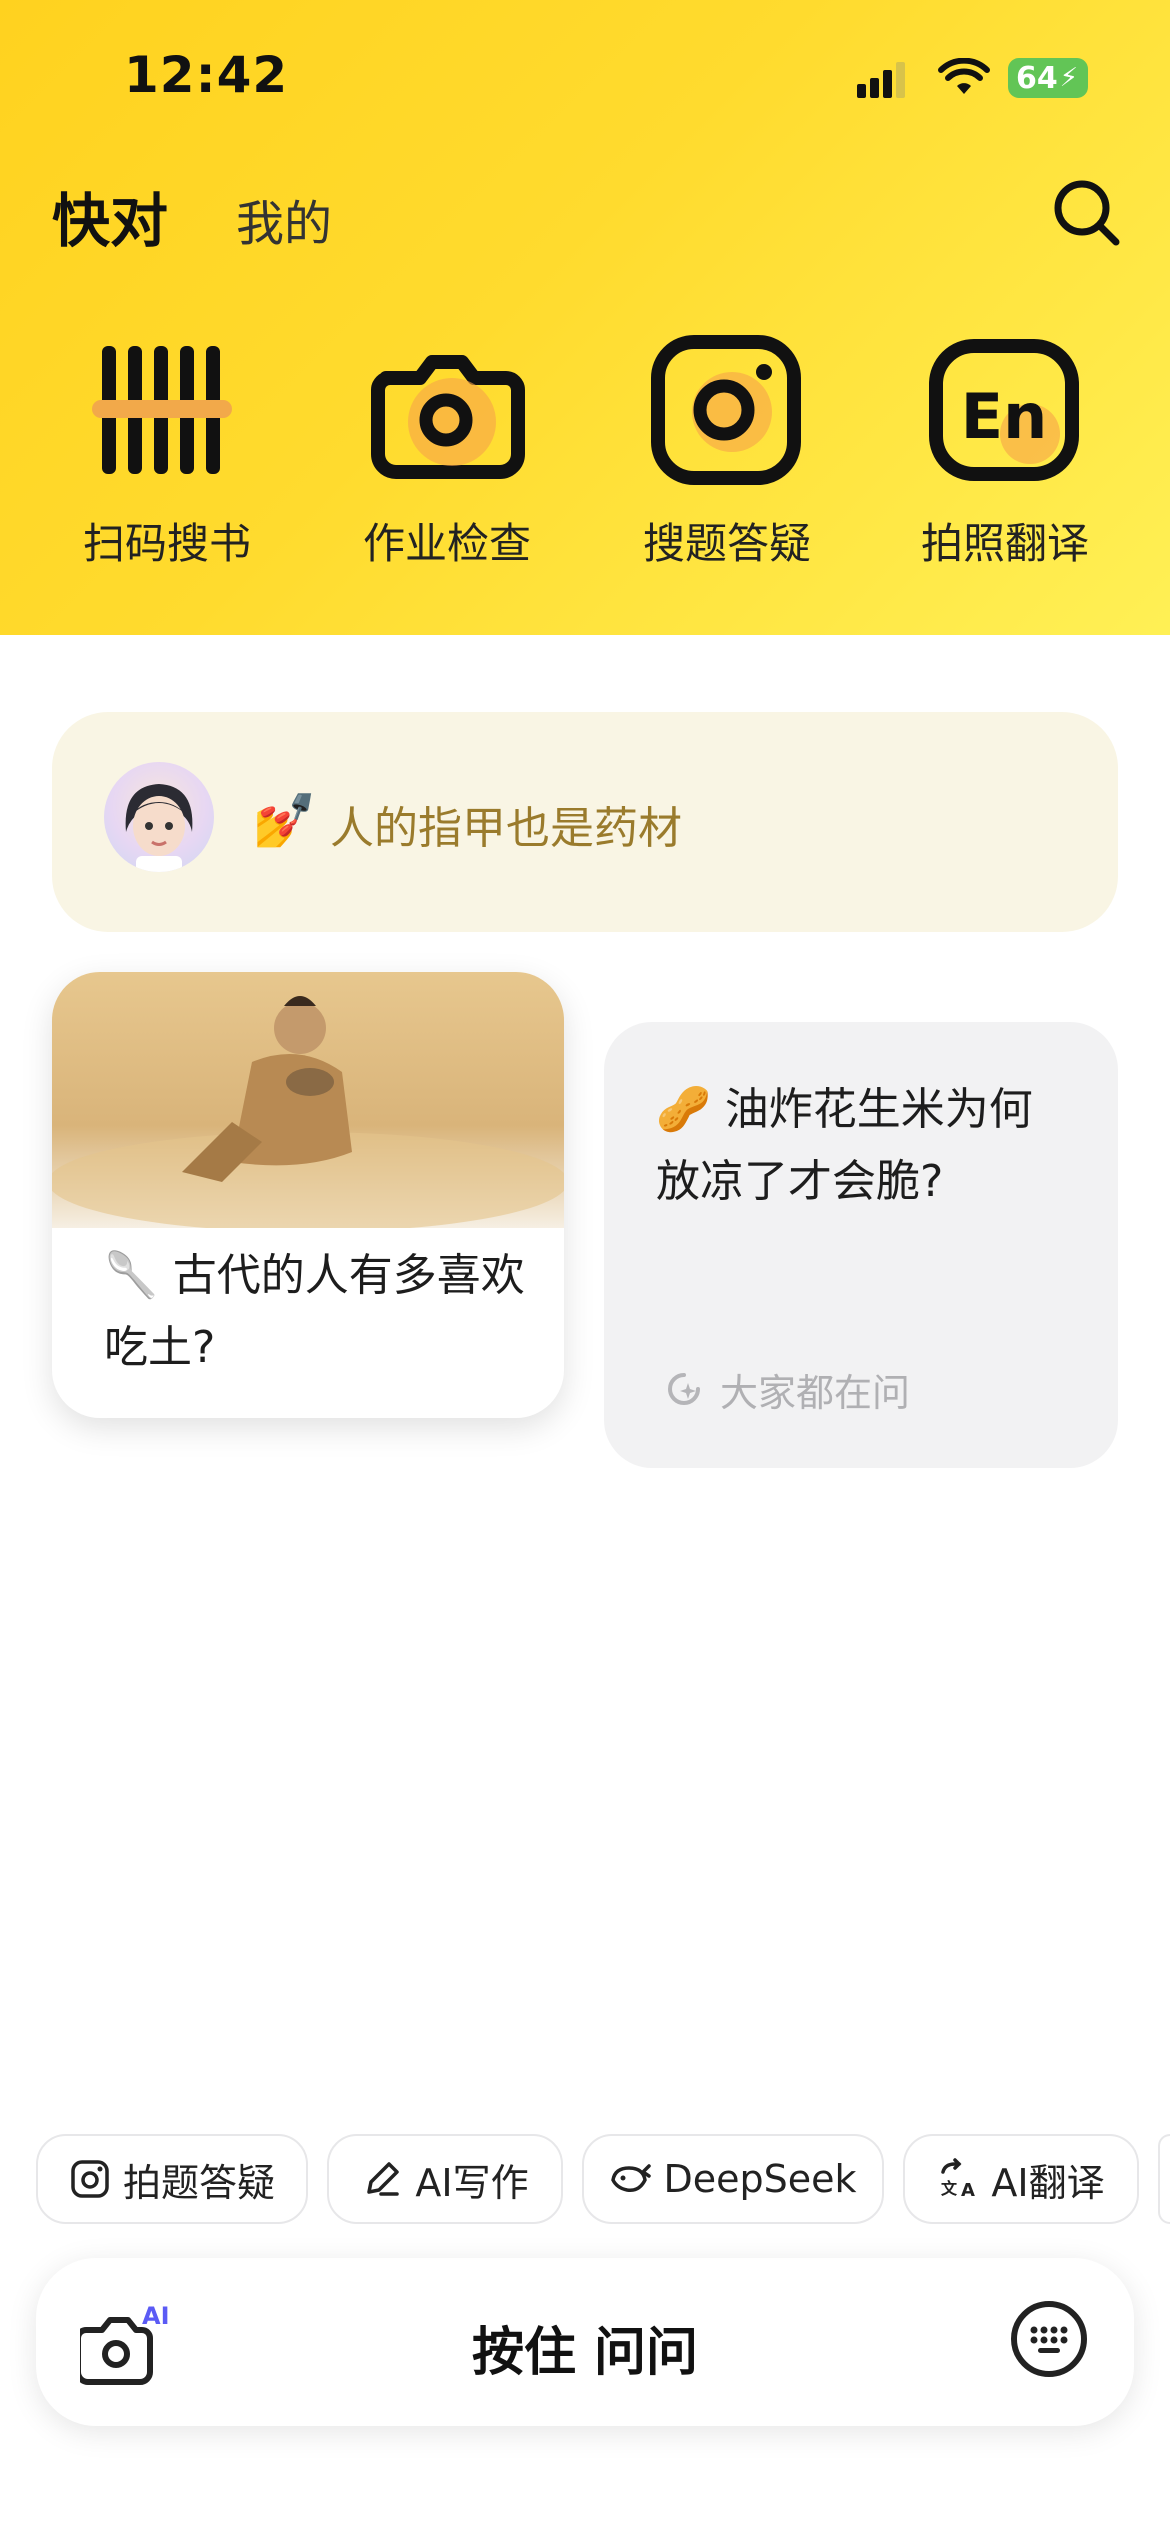 This screenshot has height=2532, width=1170. What do you see at coordinates (964, 76) in the screenshot?
I see `wifi-icon` at bounding box center [964, 76].